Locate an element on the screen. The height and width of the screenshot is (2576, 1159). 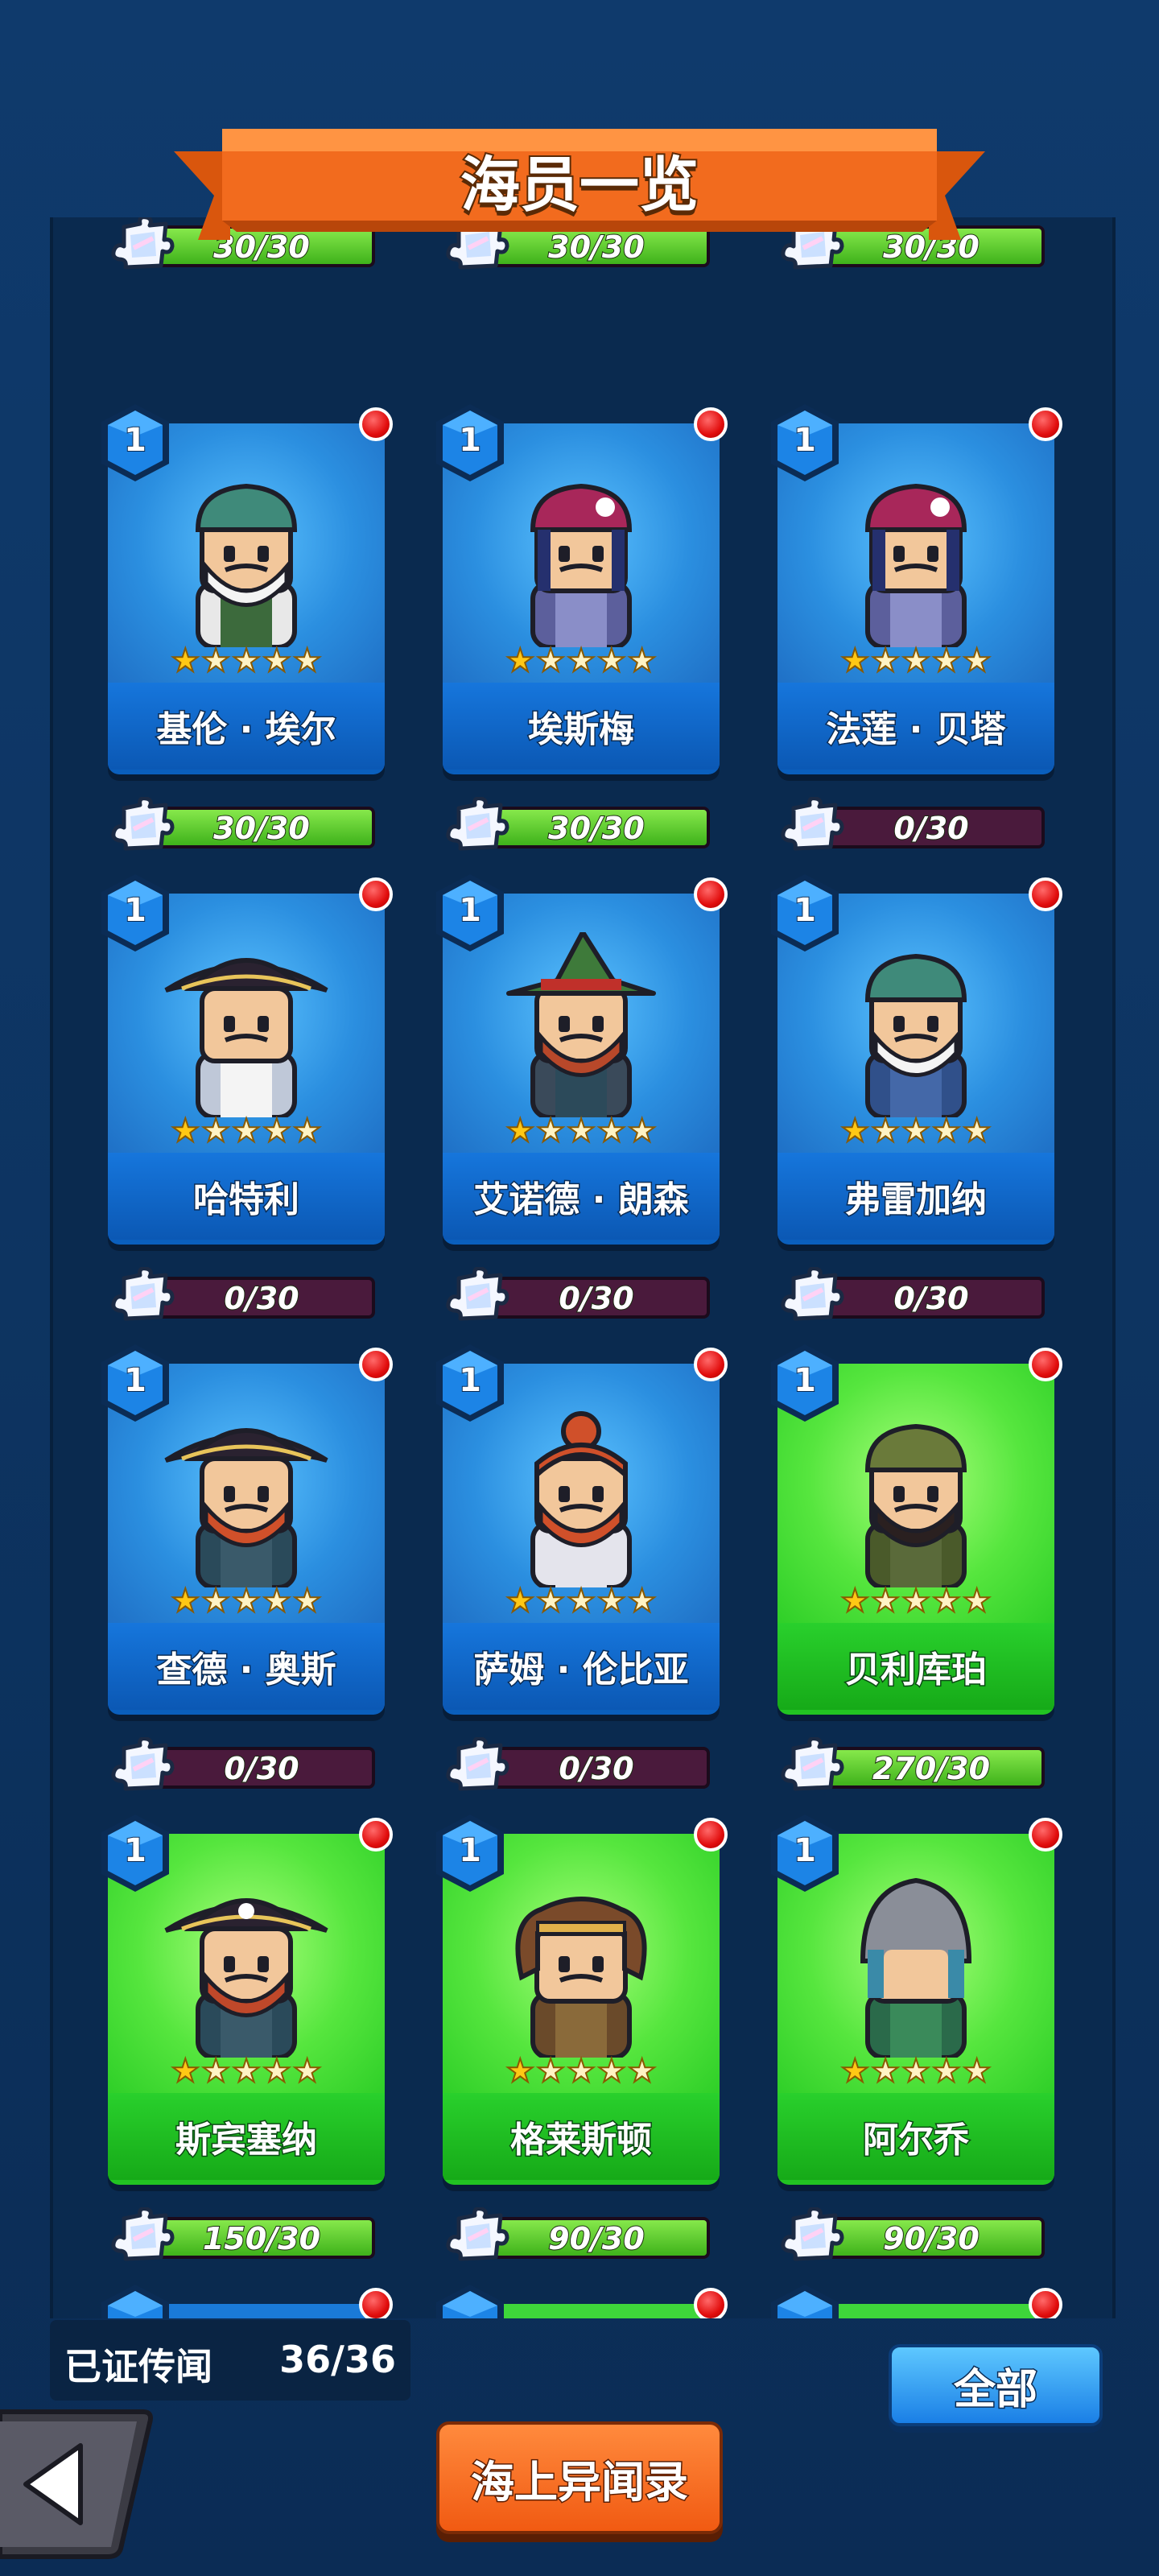
filter-all-button: 全部 is located at coordinates (996, 2385).